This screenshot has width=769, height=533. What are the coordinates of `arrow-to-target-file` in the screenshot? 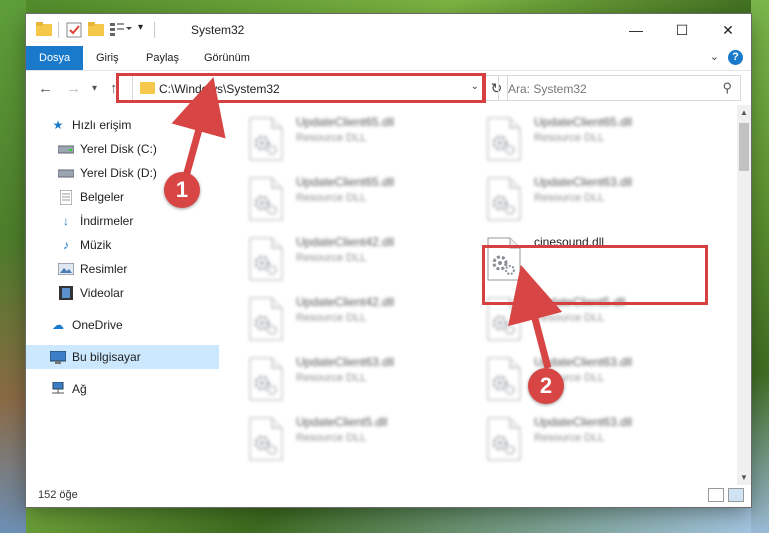 It's located at (535, 316).